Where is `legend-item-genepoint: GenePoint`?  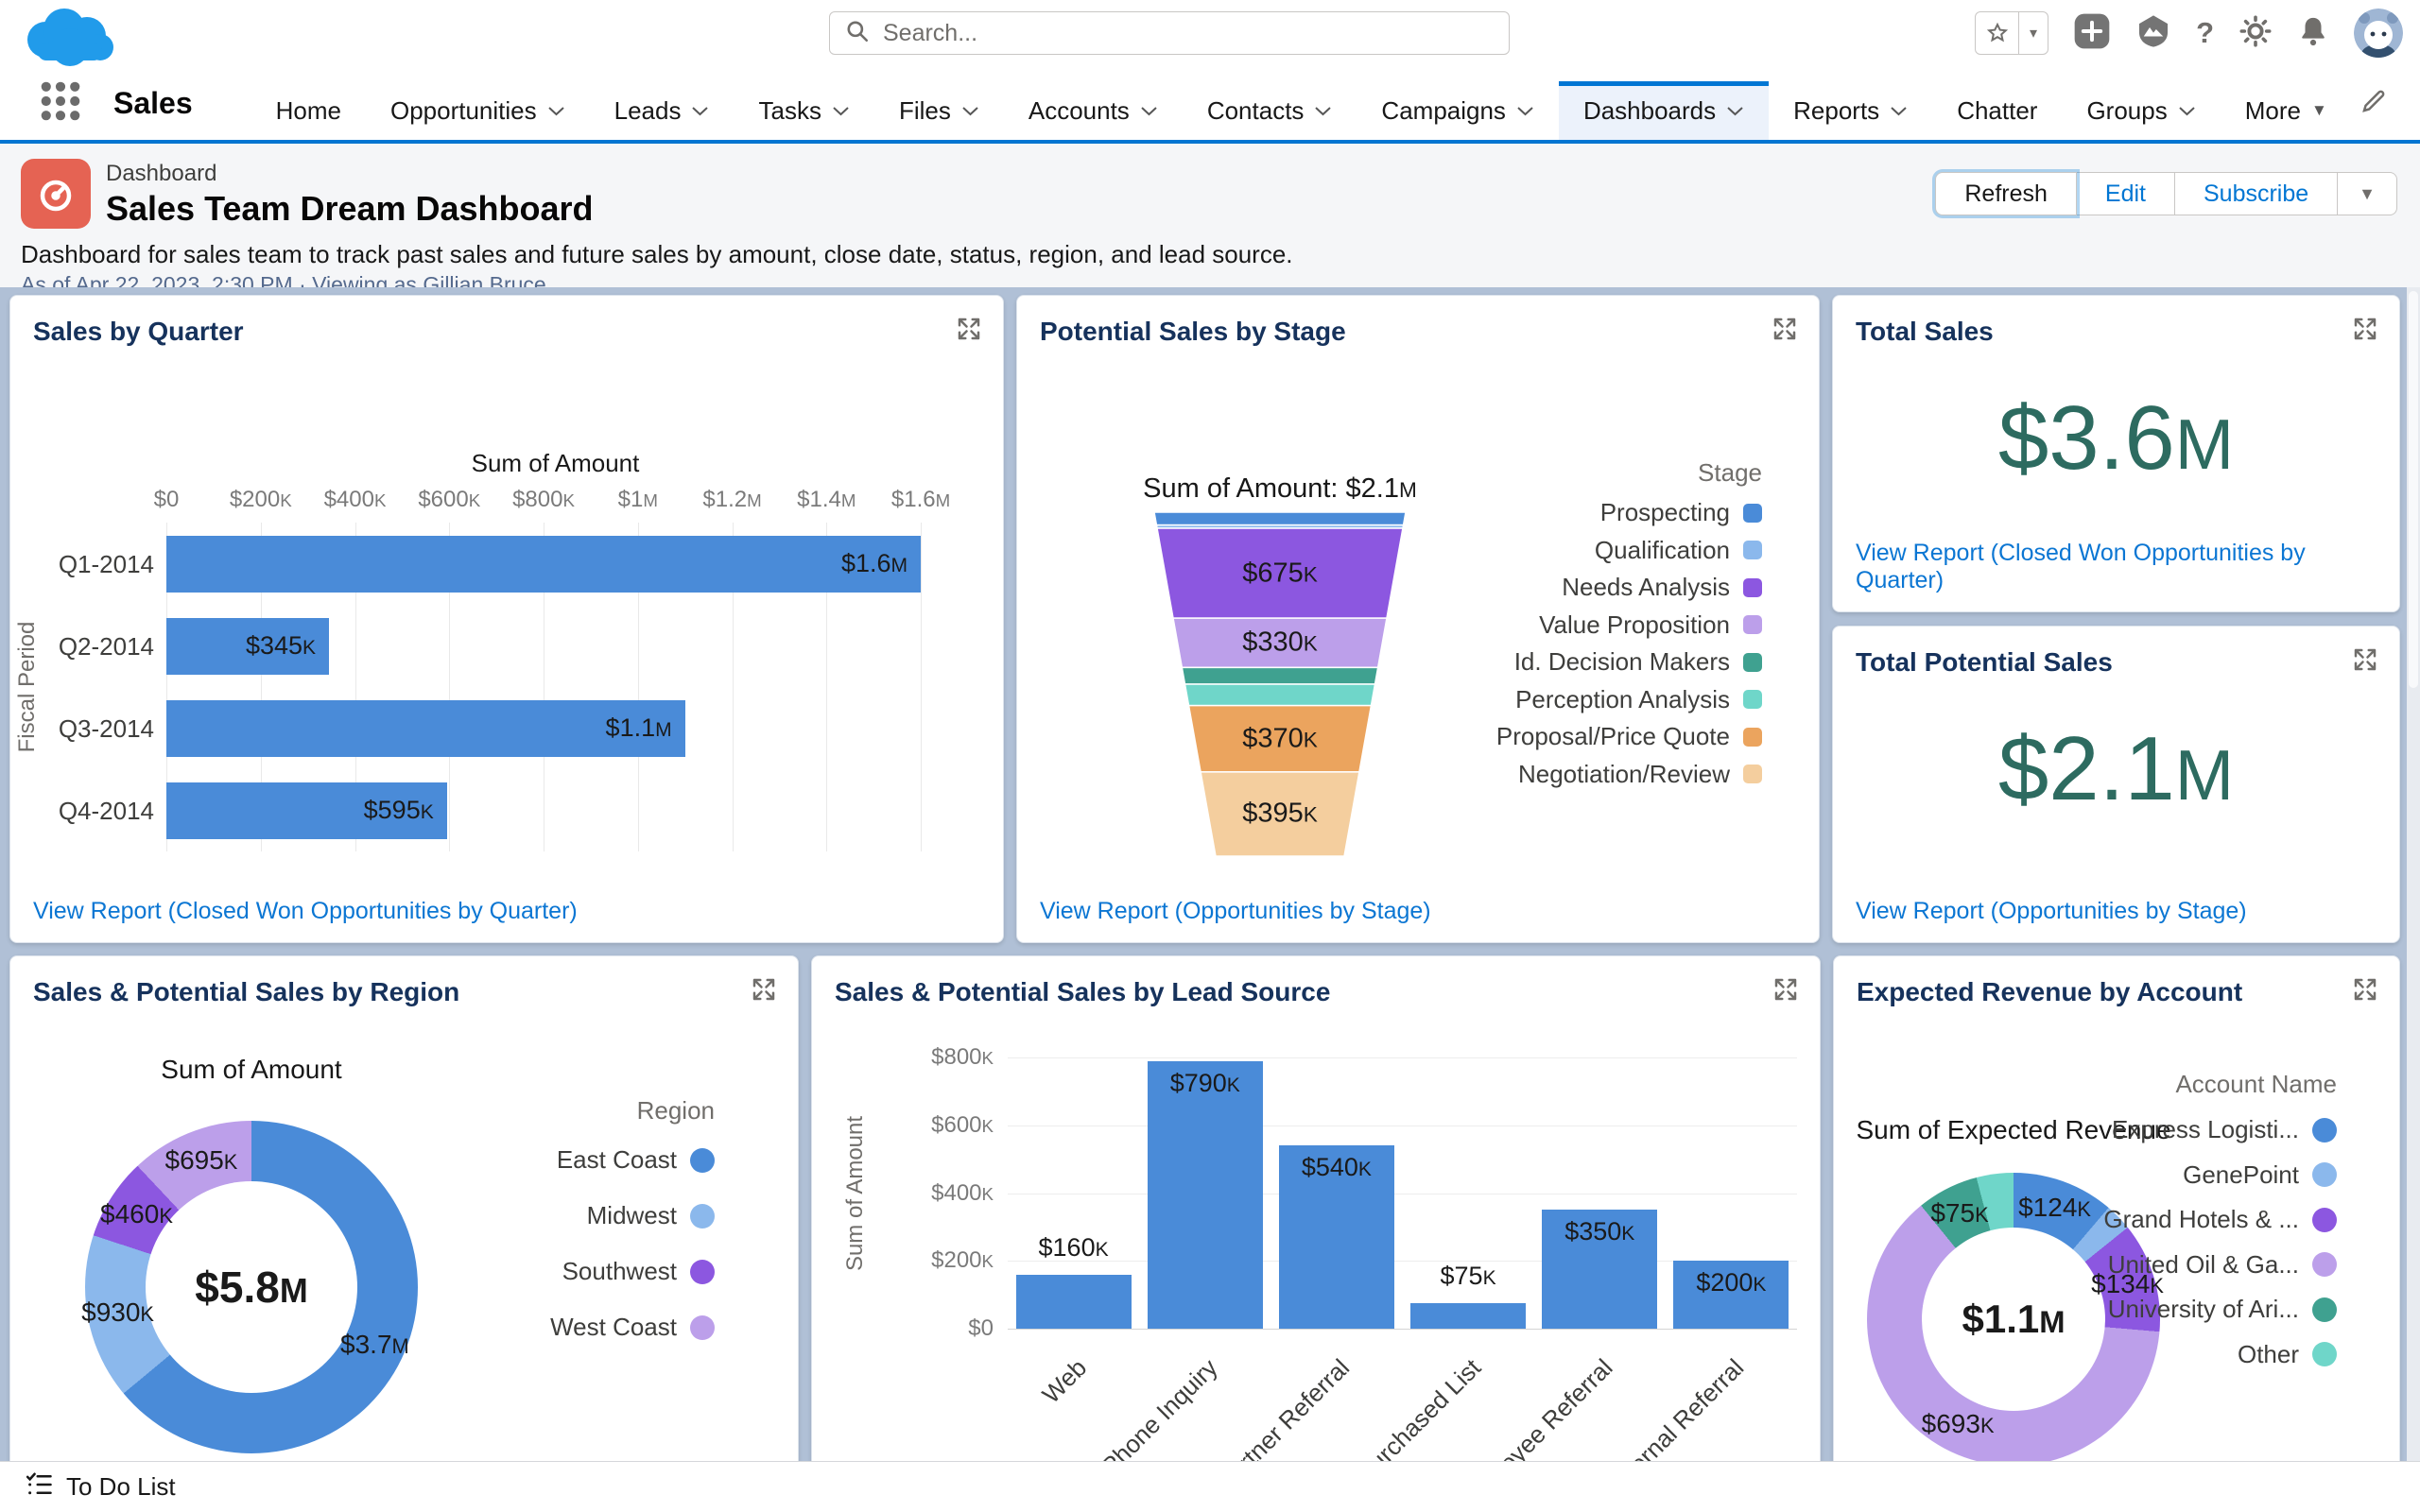
legend-item-genepoint: GenePoint is located at coordinates (2260, 1175).